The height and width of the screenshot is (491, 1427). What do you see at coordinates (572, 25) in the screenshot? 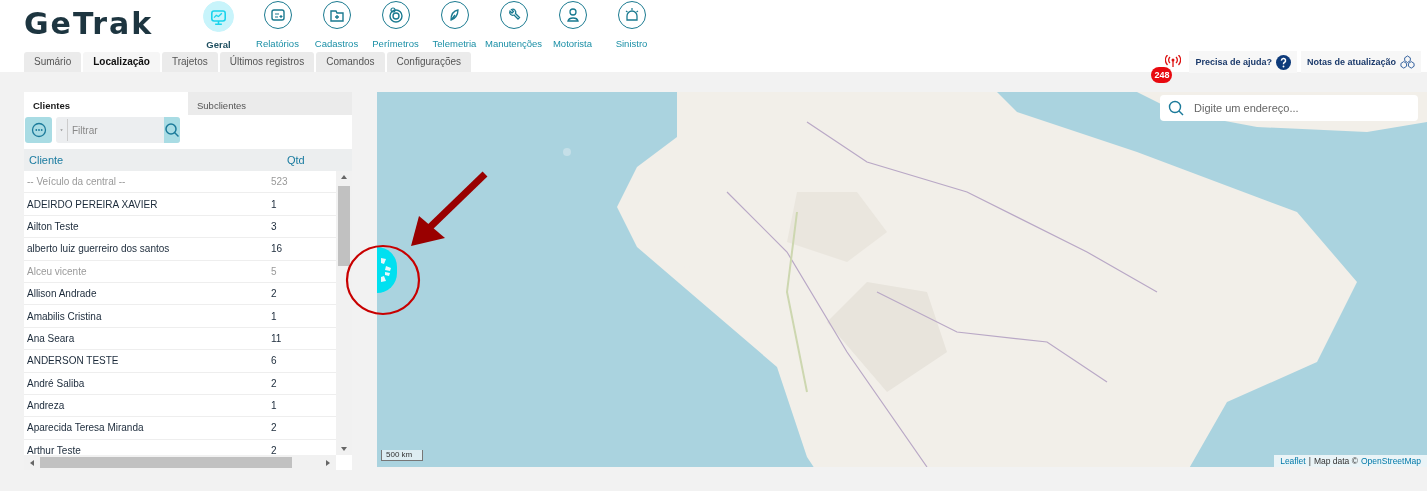
I see `nav-item: Motorista` at bounding box center [572, 25].